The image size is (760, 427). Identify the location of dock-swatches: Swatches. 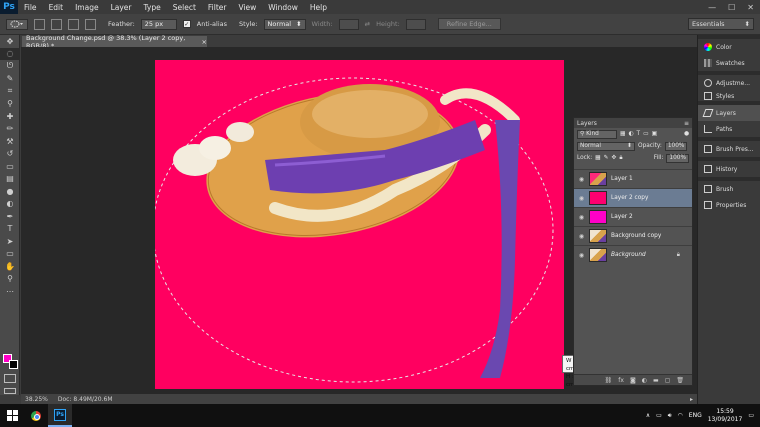
(729, 63).